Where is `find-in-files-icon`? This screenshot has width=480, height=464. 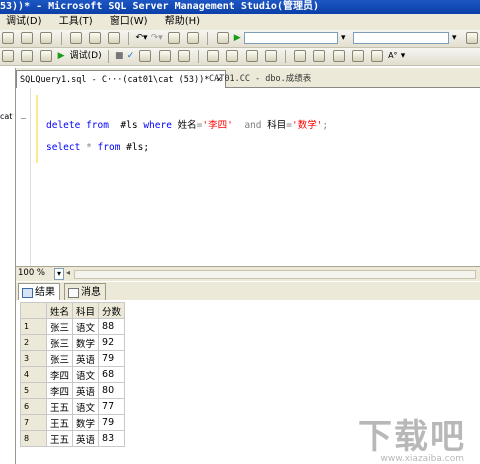 find-in-files-icon is located at coordinates (471, 38).